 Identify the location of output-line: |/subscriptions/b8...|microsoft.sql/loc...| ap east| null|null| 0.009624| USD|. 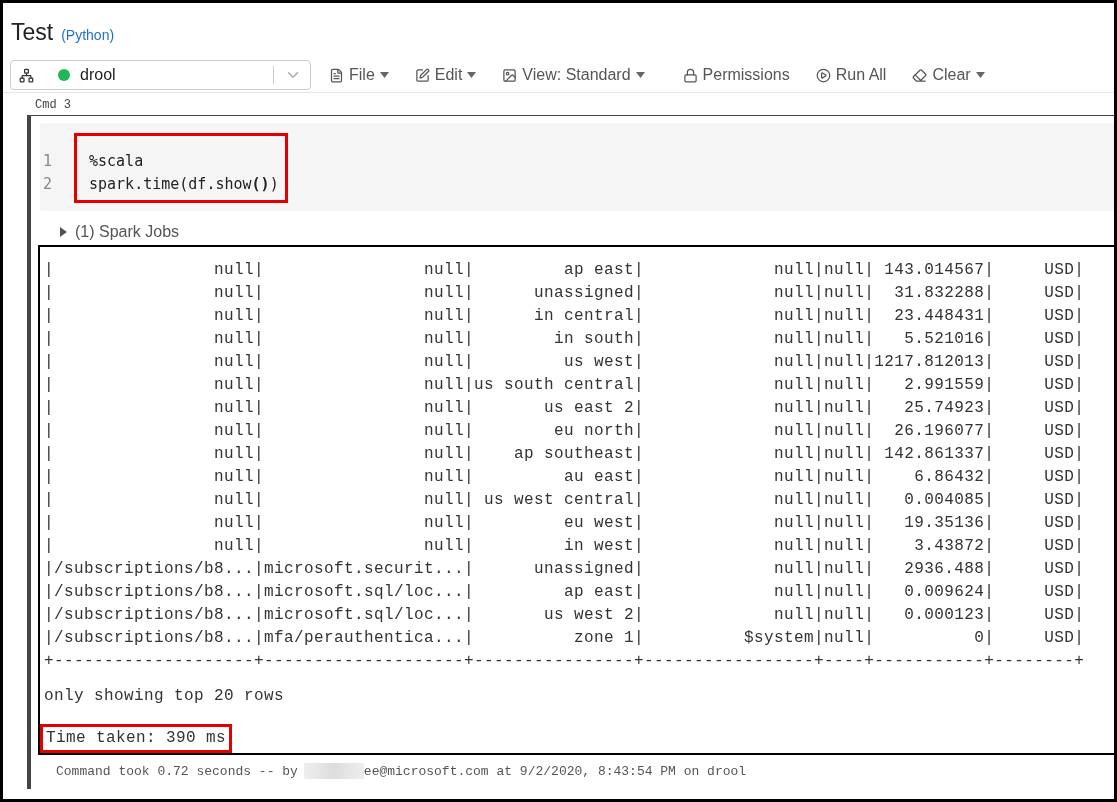
(565, 592).